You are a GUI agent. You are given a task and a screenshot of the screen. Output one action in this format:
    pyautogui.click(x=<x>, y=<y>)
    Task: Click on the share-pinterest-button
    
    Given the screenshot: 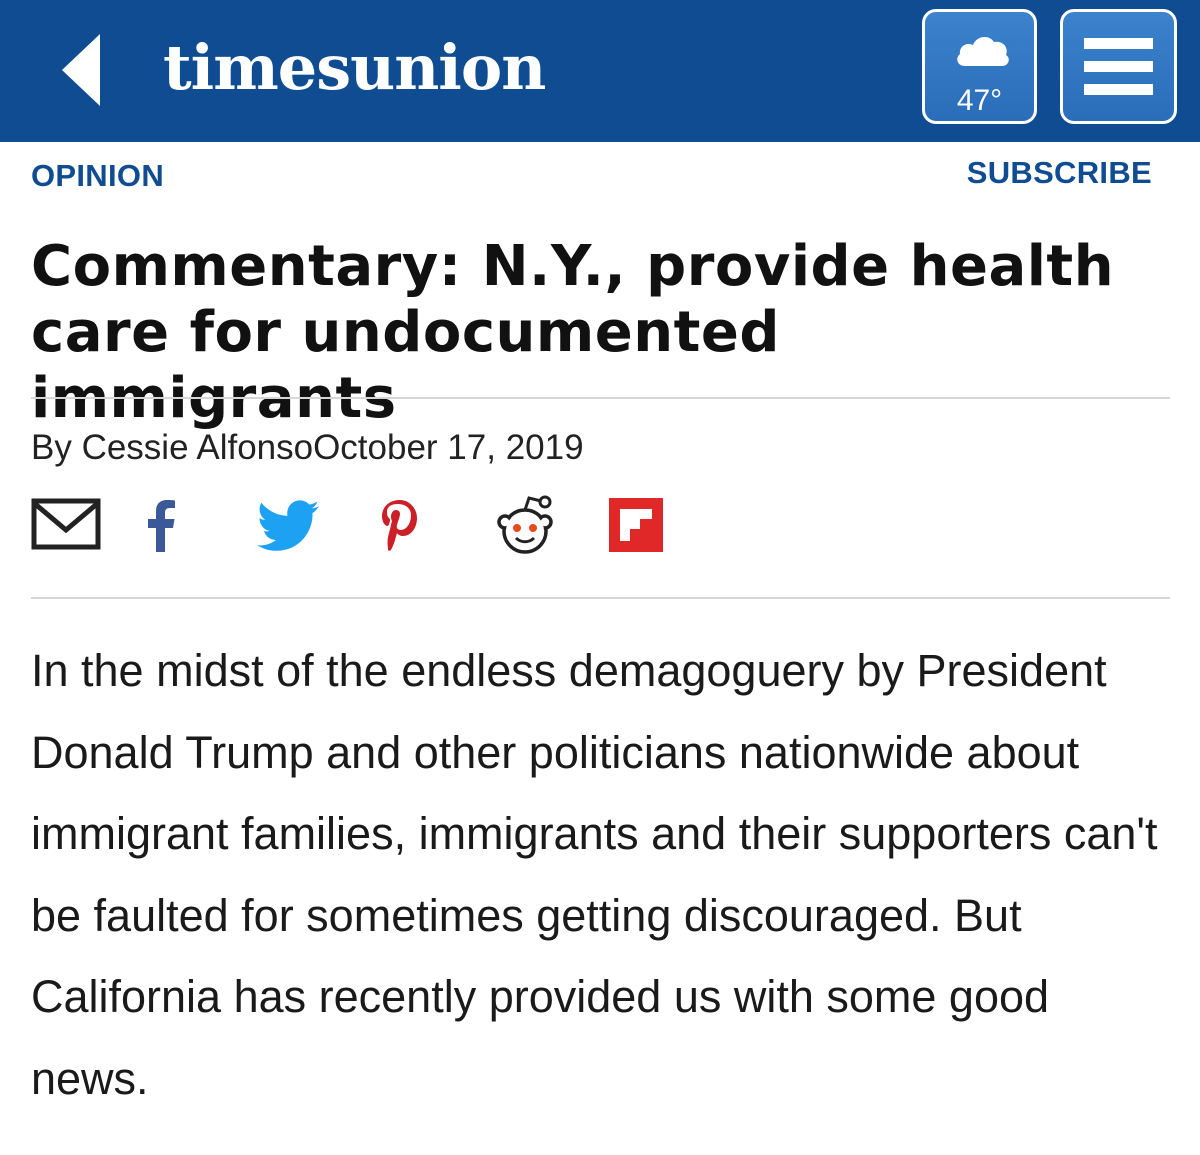 What is the action you would take?
    pyautogui.click(x=400, y=527)
    